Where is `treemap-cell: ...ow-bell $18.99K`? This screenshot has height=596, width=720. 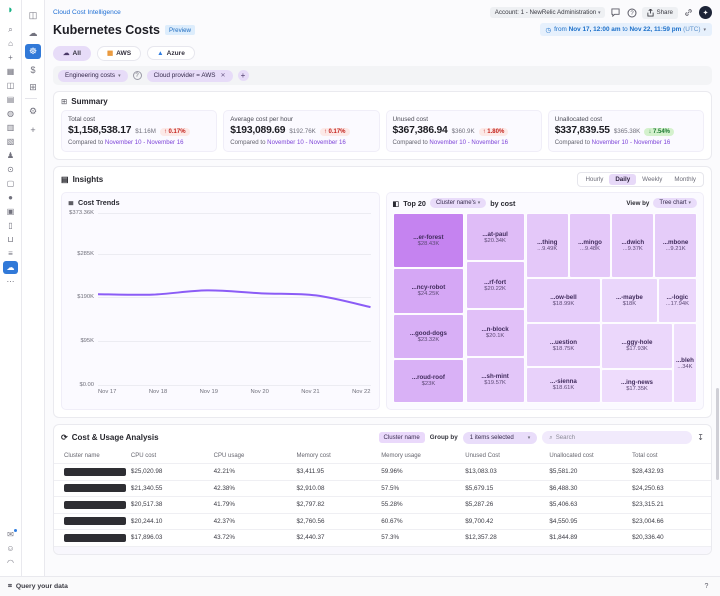
treemap-cell: ...ow-bell $18.99K is located at coordinates (563, 300).